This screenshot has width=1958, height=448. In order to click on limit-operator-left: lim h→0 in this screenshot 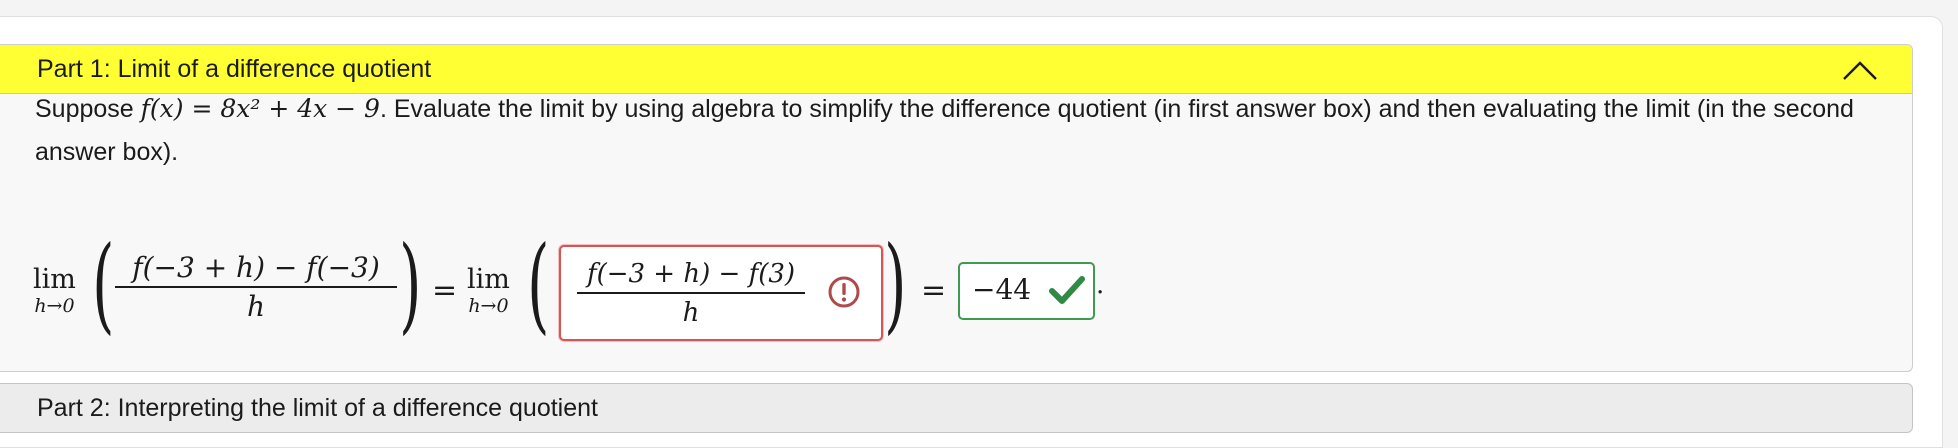, I will do `click(54, 291)`.